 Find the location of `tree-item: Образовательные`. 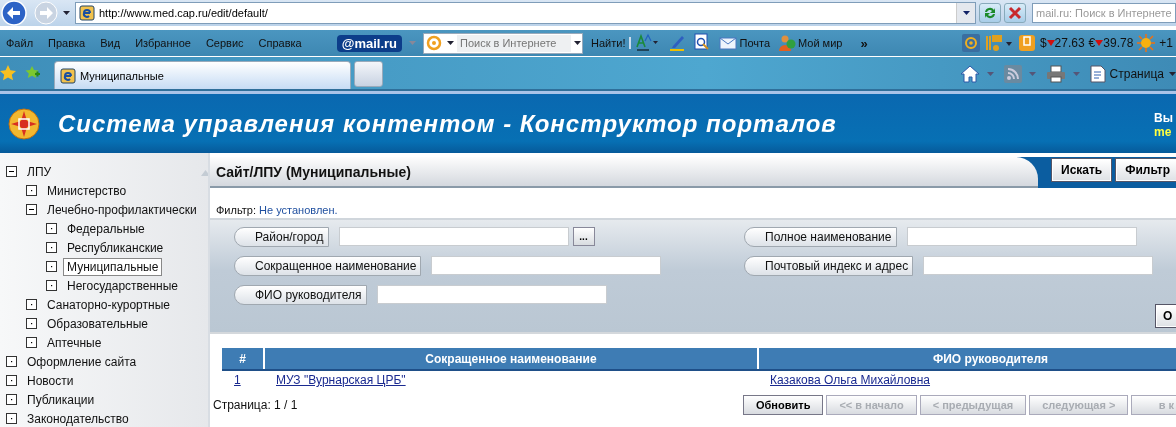

tree-item: Образовательные is located at coordinates (97, 323).